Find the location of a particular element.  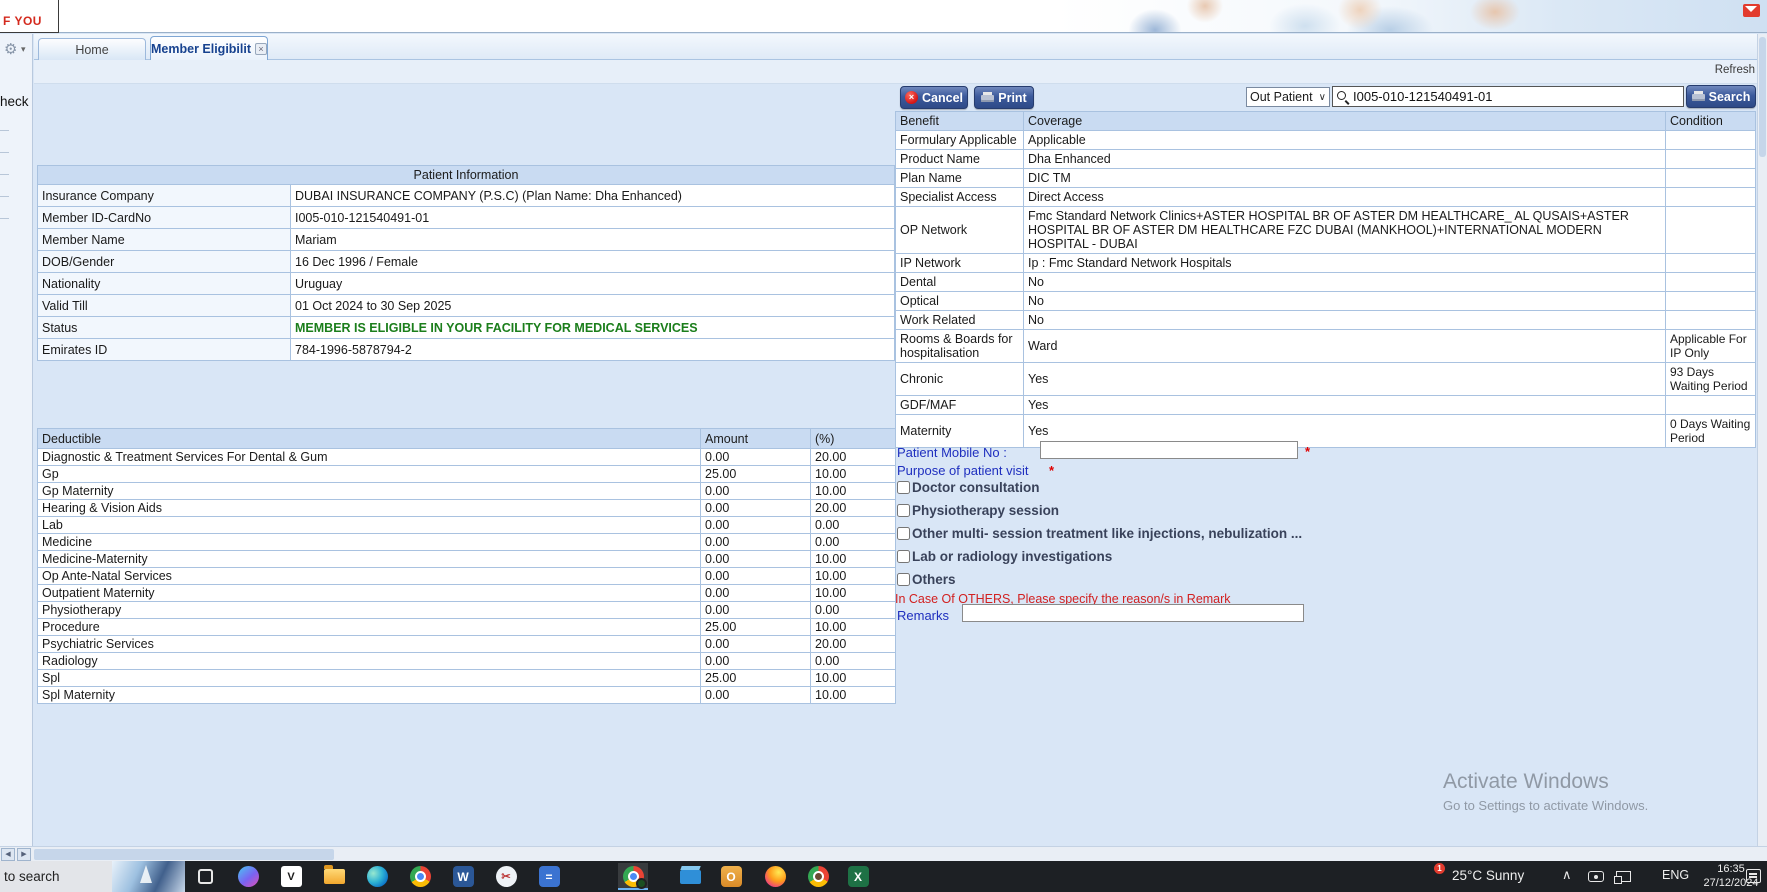

patient-mobile-input is located at coordinates (1169, 450).